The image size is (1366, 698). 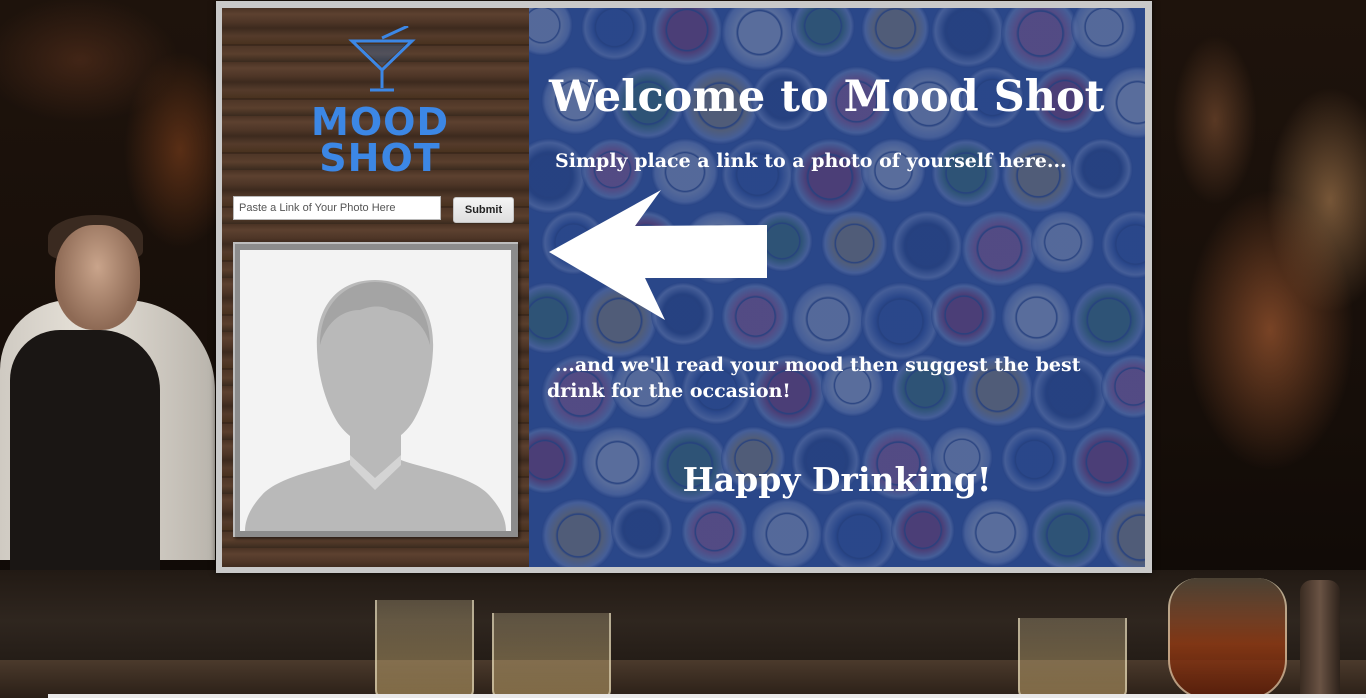 I want to click on logo-text: MOOD SHOT, so click(x=380, y=140).